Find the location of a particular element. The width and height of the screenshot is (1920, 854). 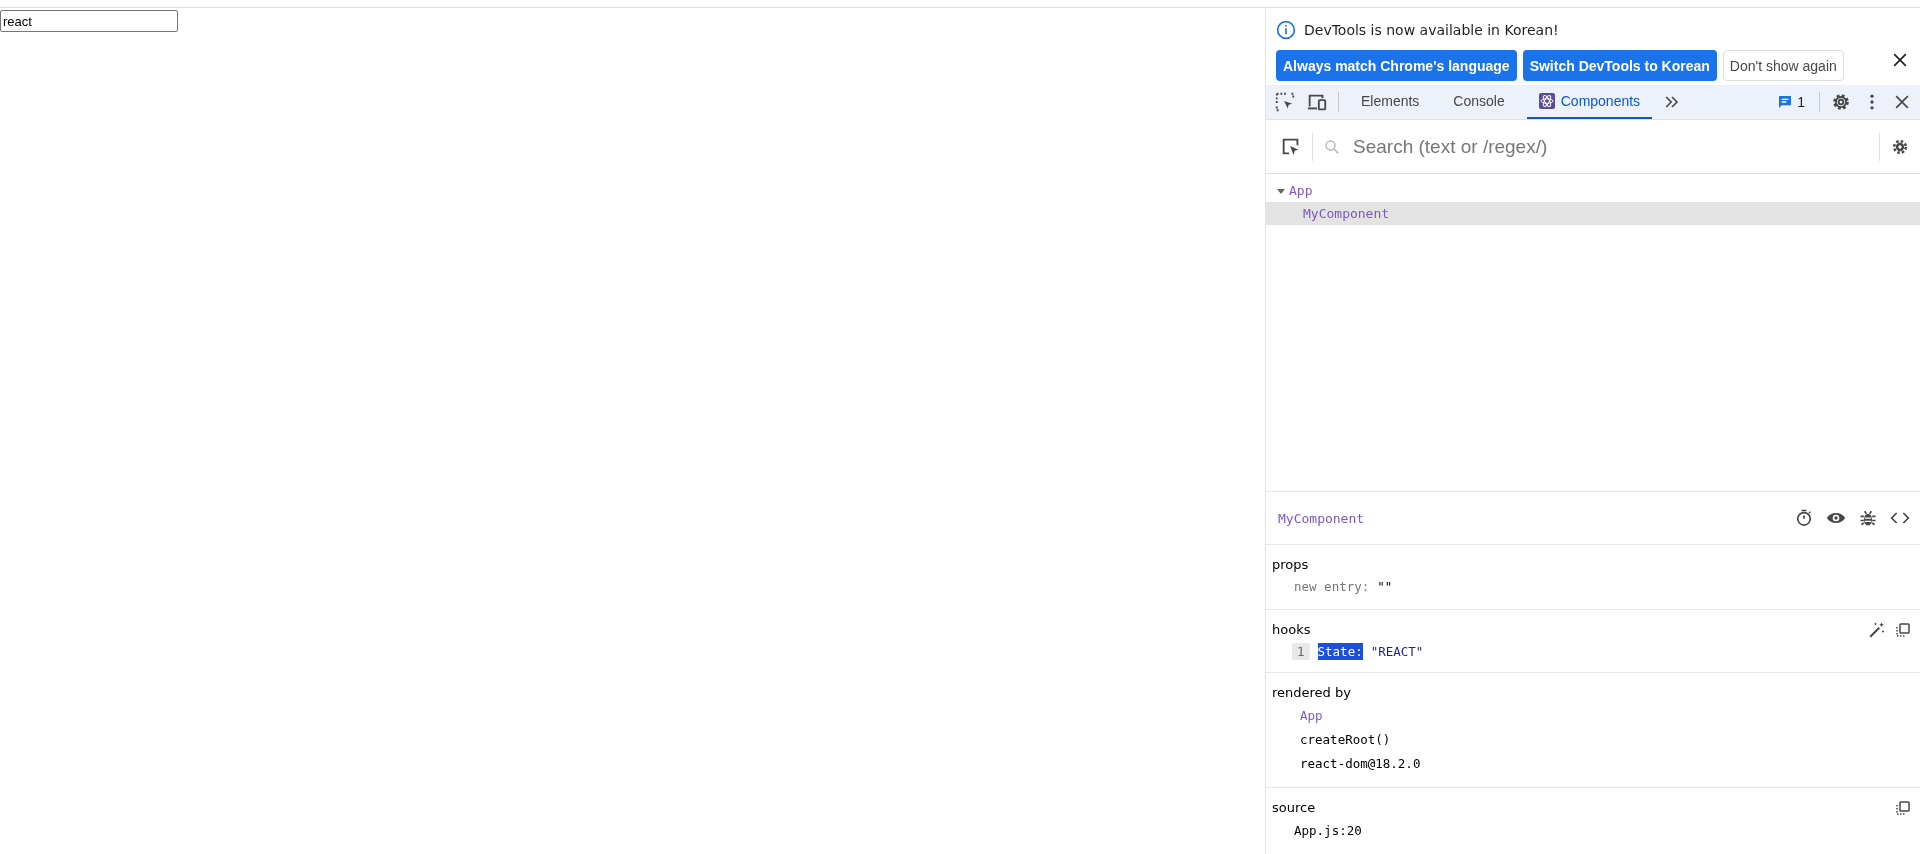

settings-icon is located at coordinates (1841, 102).